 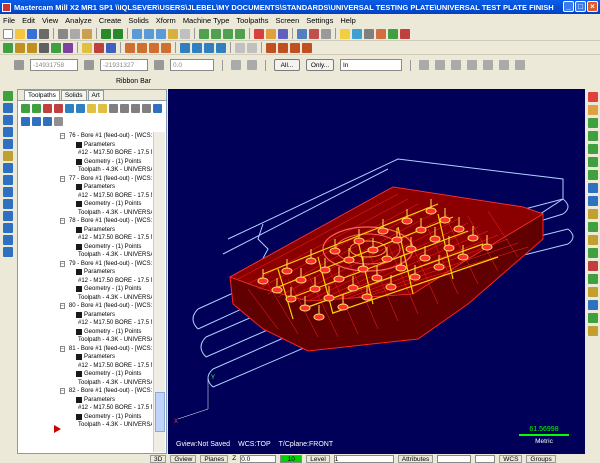 I want to click on select-dirty-ops-icon, so click(x=36, y=108).